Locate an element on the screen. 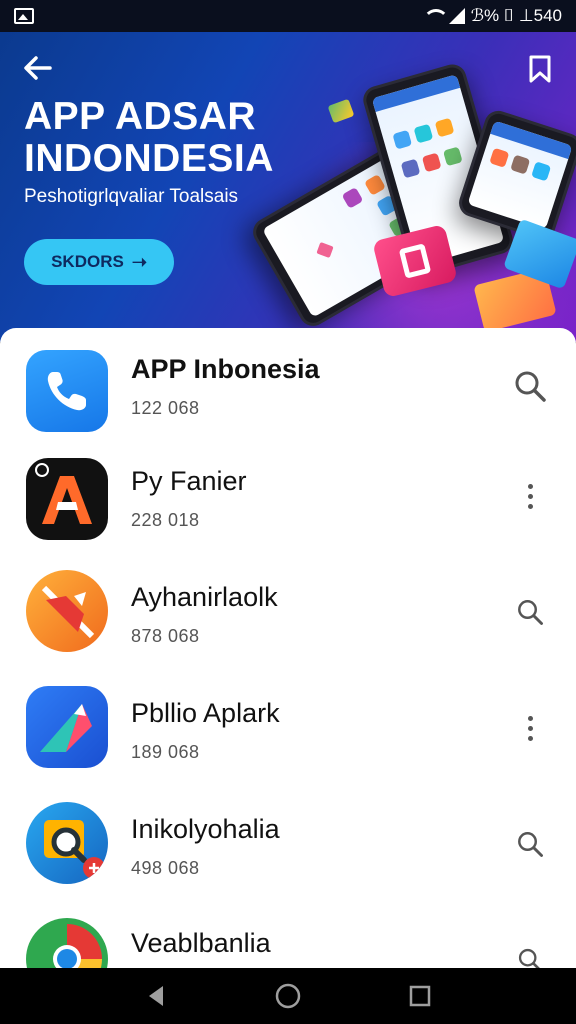  app-name: APP Inbonesia is located at coordinates (225, 369).